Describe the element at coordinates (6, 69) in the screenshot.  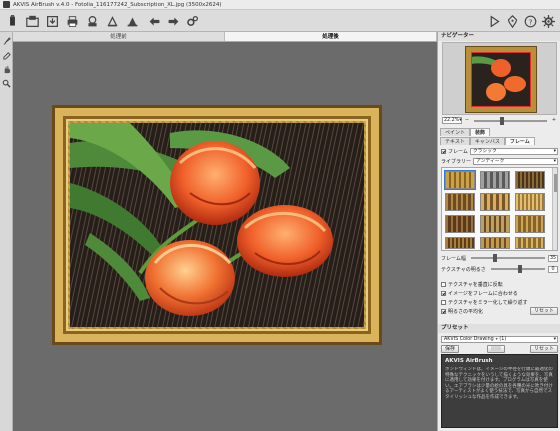
I see `hand-icon` at that location.